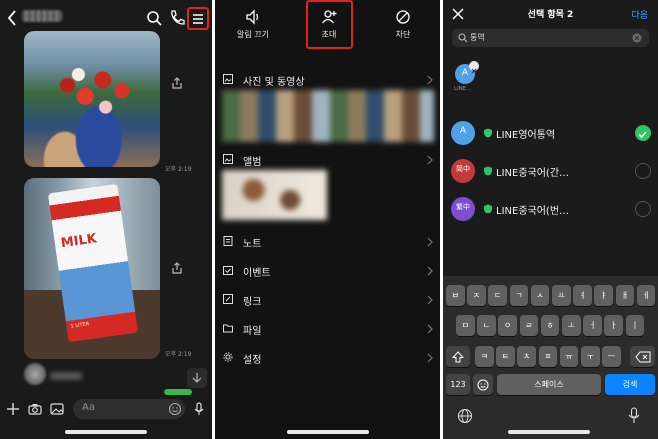  I want to click on clear-search-icon, so click(637, 38).